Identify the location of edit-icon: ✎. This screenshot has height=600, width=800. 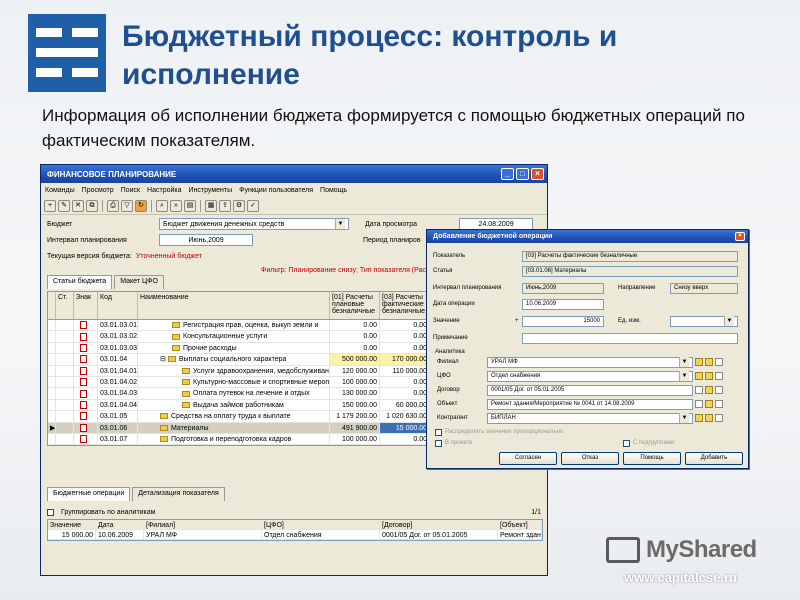
(64, 205).